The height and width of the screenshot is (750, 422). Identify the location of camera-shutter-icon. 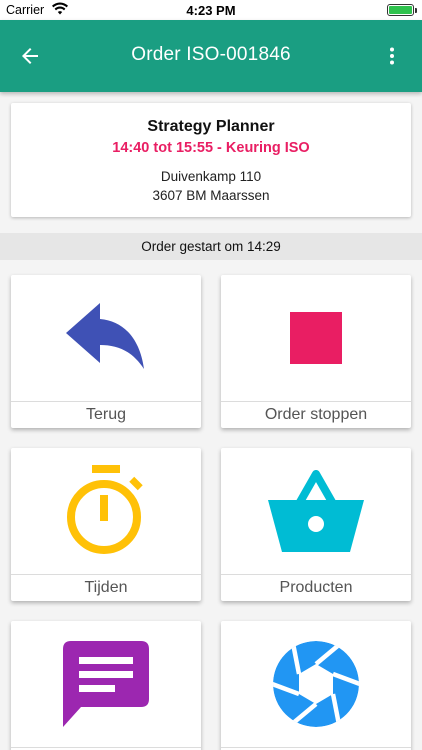
(316, 684).